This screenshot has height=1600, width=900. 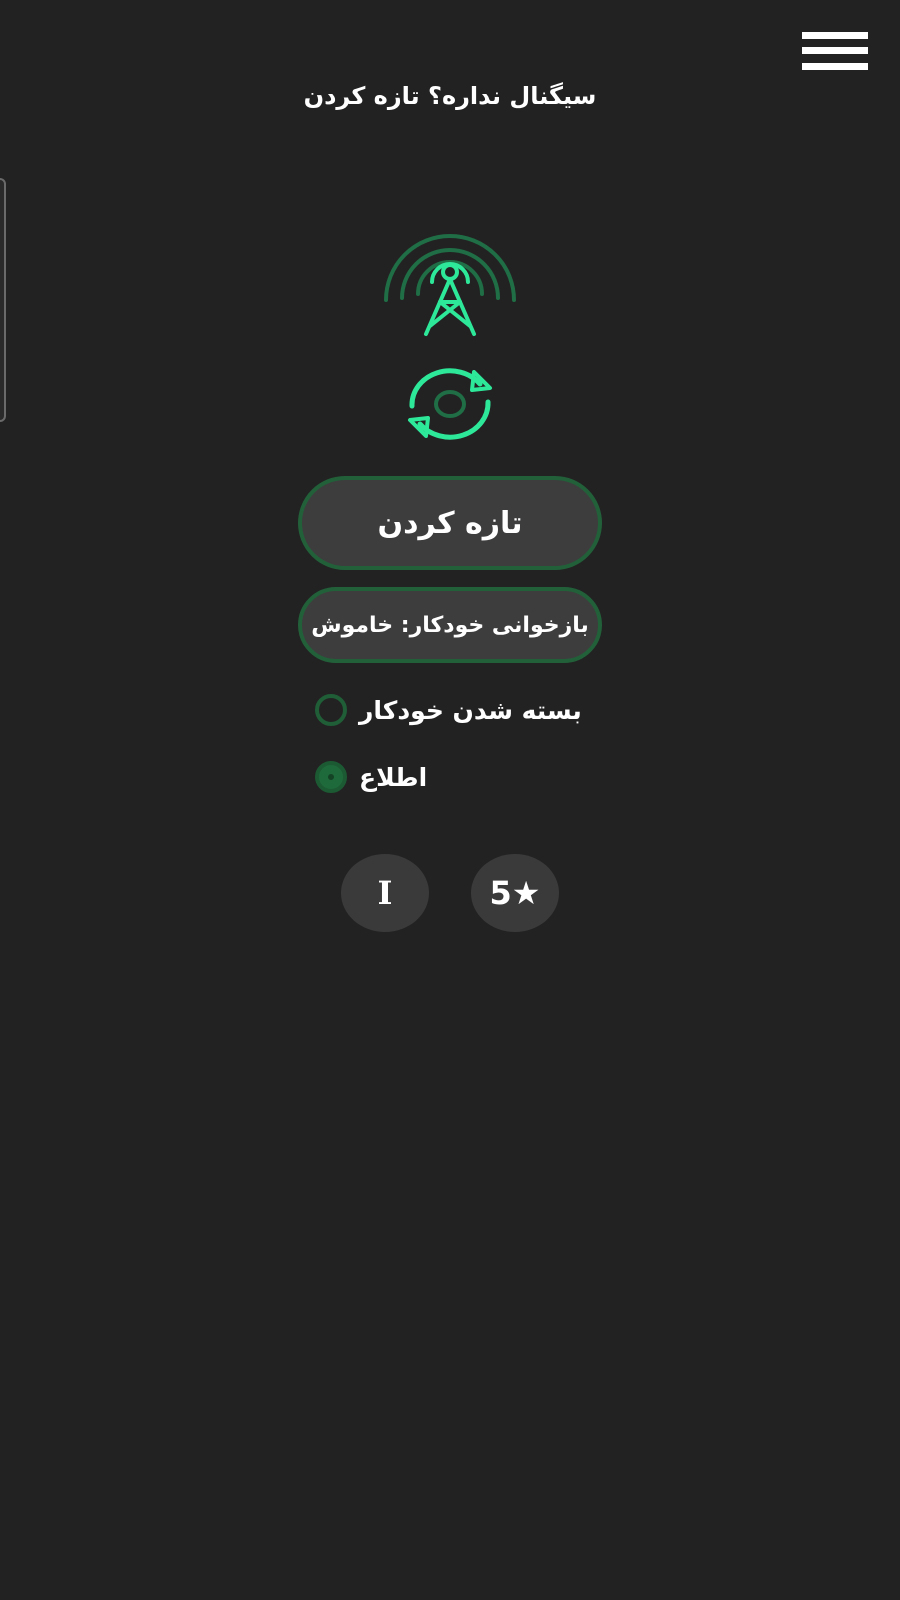 I want to click on refresh-button: تازه کردن, so click(x=450, y=523).